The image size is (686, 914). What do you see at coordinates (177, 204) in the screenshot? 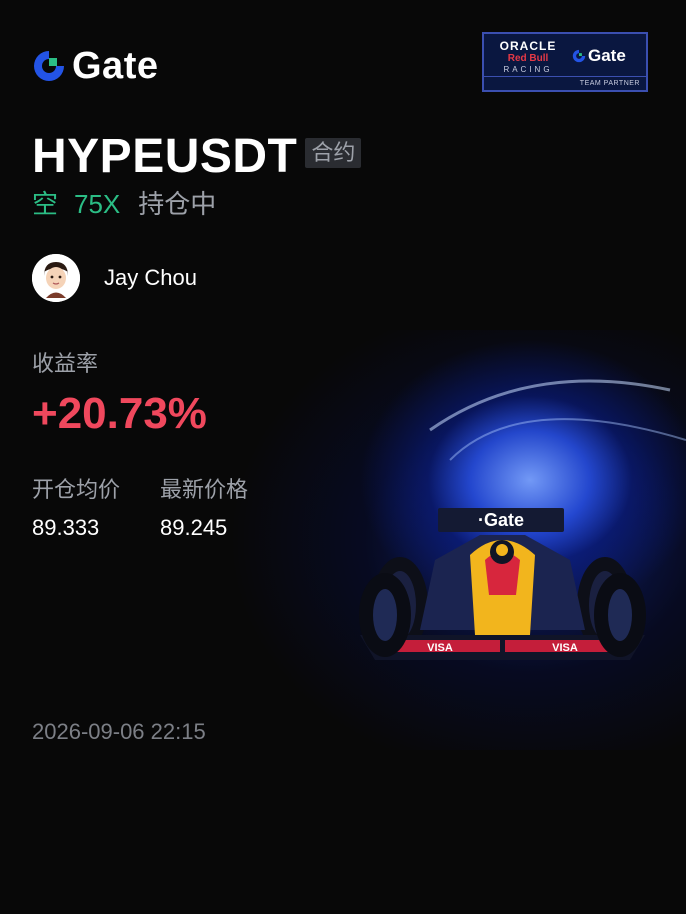
I see `position-status: 持仓中` at bounding box center [177, 204].